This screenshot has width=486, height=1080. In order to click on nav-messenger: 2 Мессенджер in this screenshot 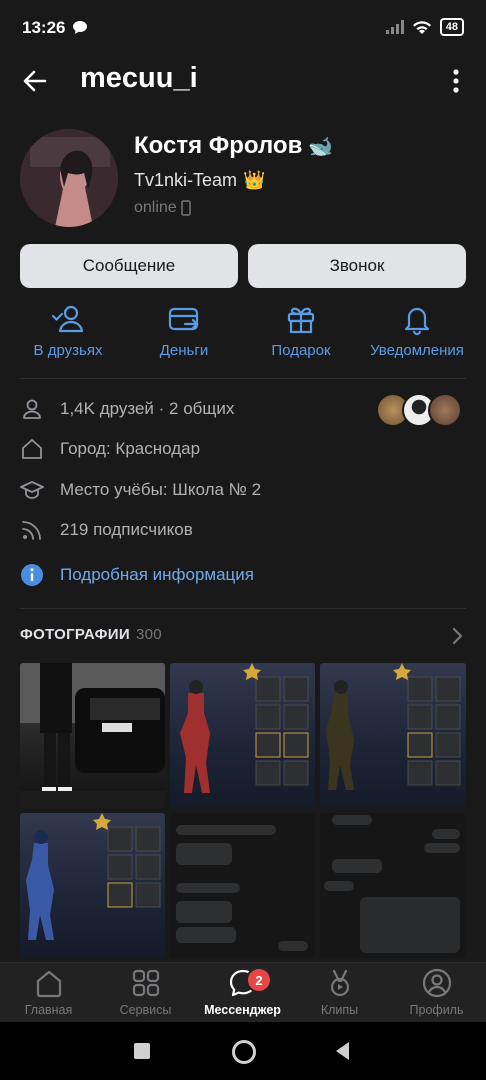, I will do `click(242, 992)`.